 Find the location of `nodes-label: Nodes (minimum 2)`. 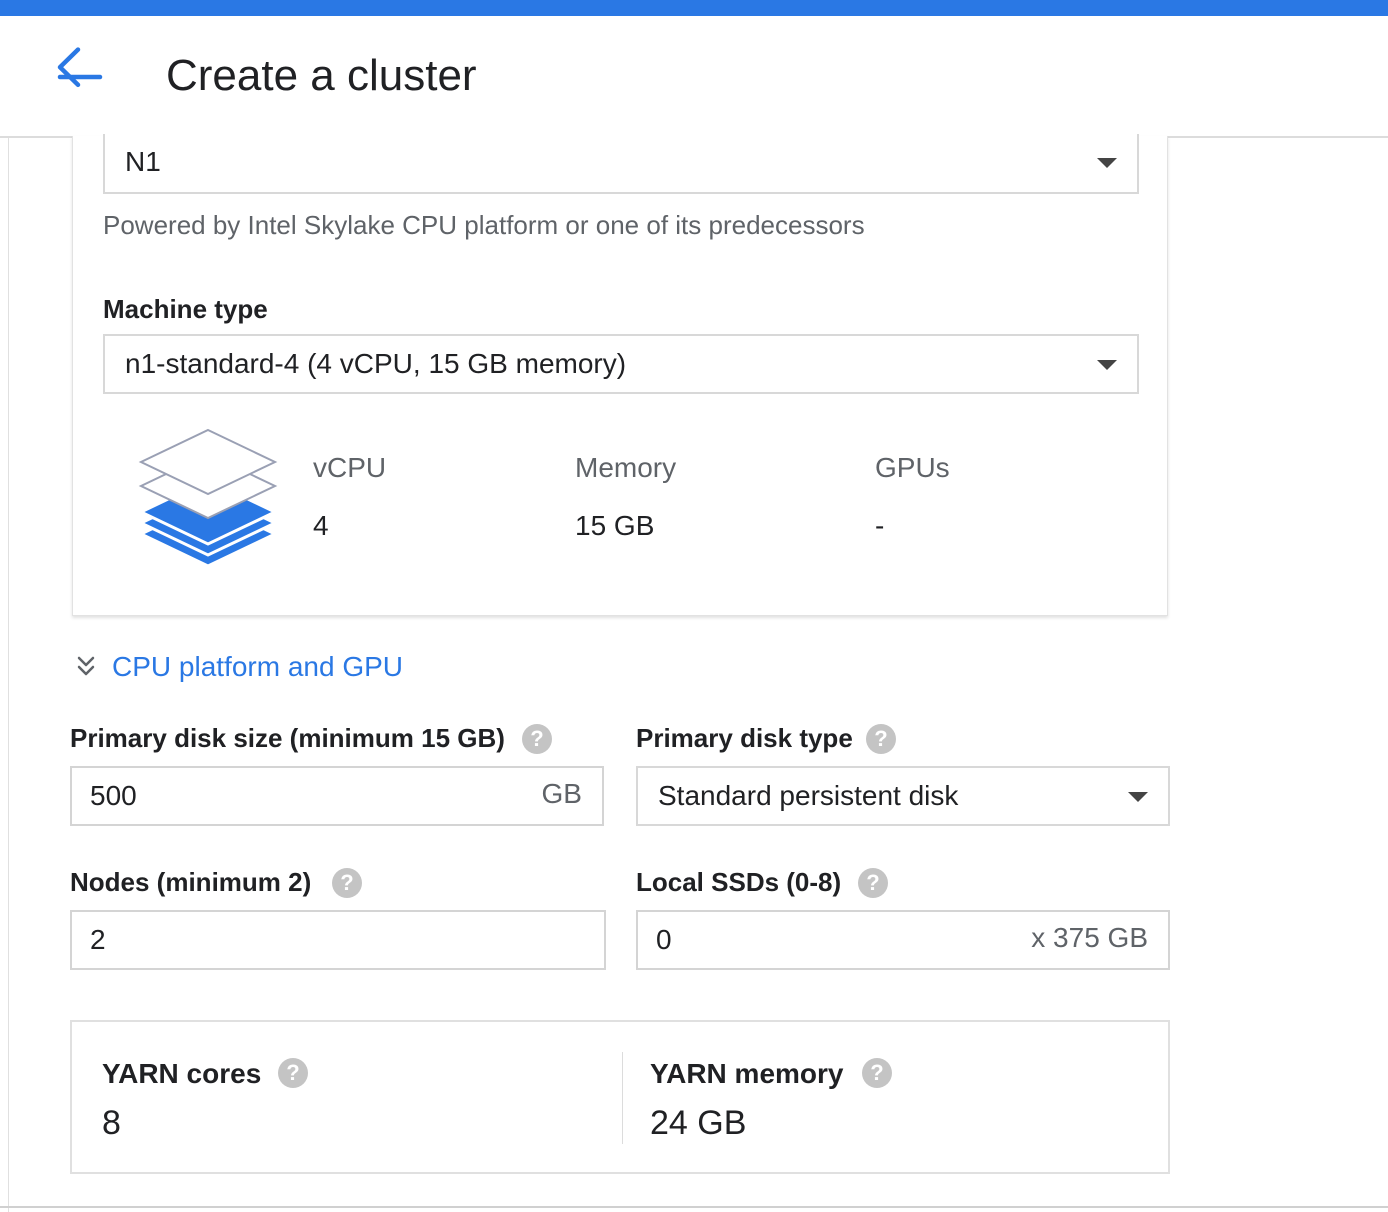

nodes-label: Nodes (minimum 2) is located at coordinates (191, 882).